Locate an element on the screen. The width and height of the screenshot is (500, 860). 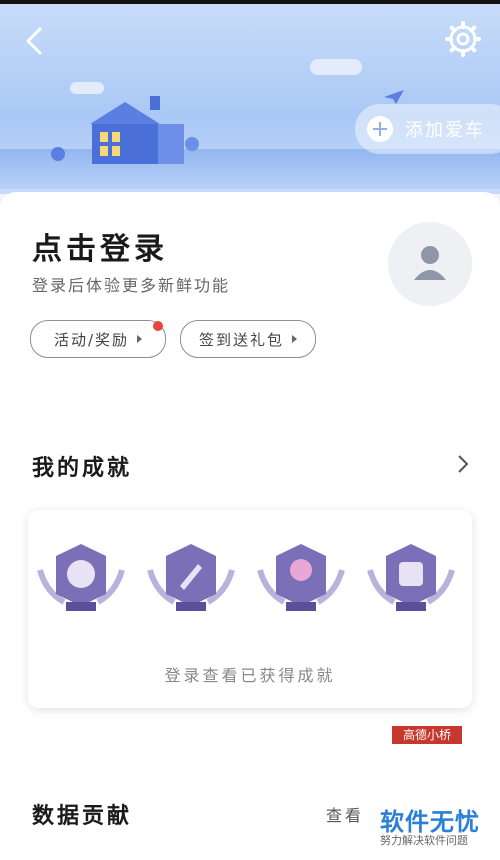
login-title: 点击登录 is located at coordinates (100, 246).